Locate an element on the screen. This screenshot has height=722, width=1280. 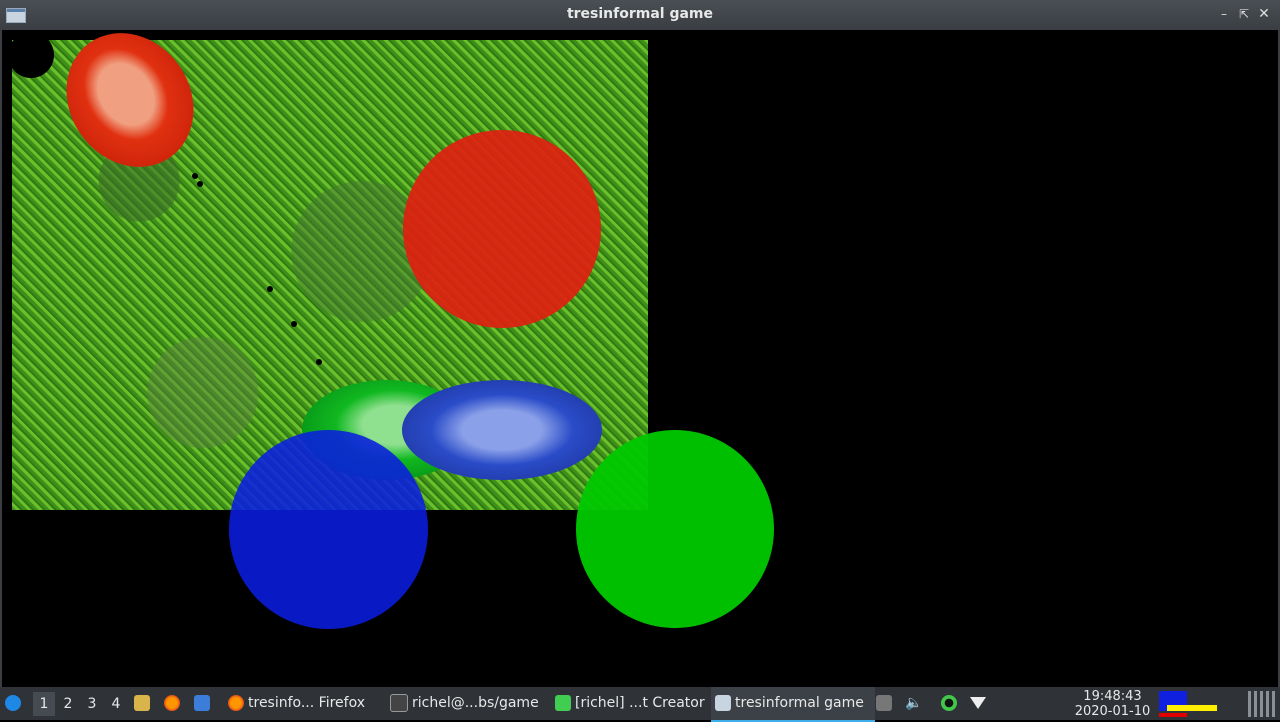
network-button is located at coordinates (980, 703).